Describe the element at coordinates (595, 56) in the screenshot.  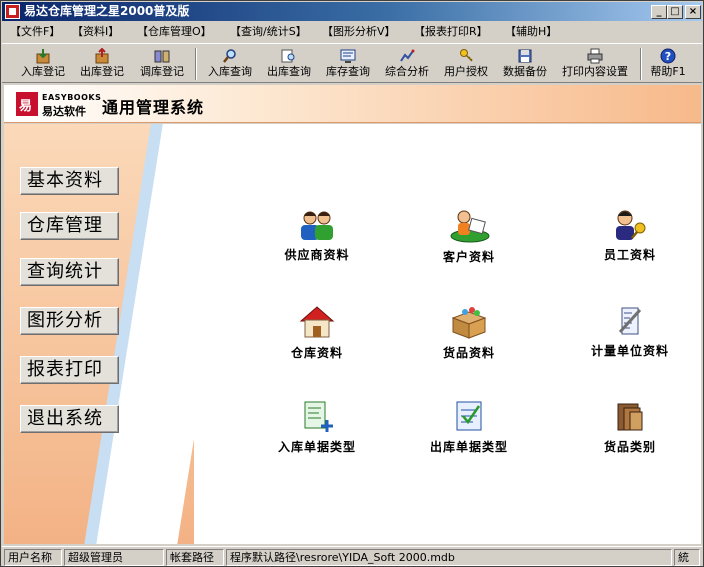
I see `printer-icon` at that location.